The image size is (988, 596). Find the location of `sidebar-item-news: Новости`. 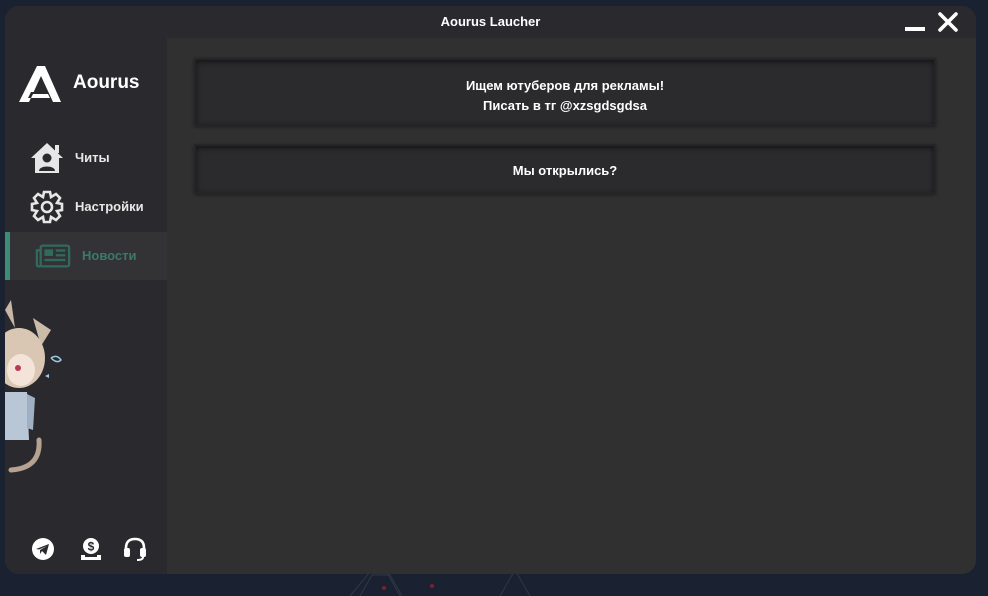

sidebar-item-news: Новости is located at coordinates (86, 256).